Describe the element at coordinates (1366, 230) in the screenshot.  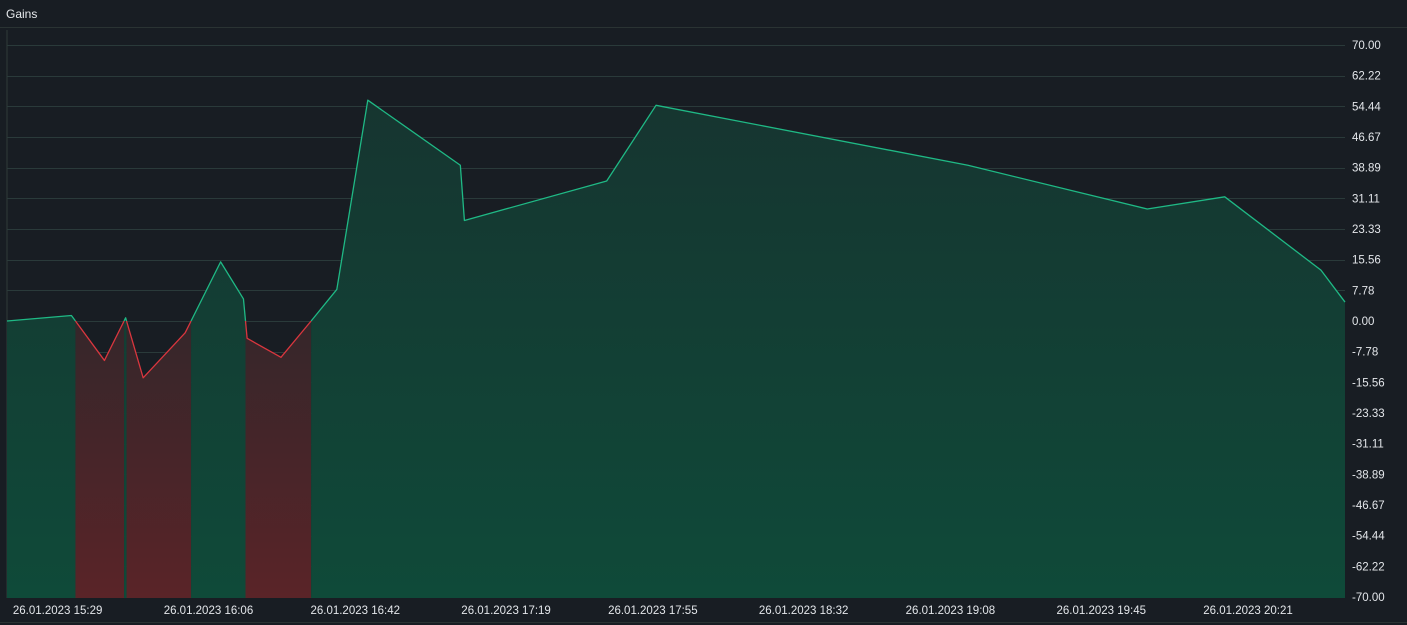
I see `y-tick-label: 23.33` at that location.